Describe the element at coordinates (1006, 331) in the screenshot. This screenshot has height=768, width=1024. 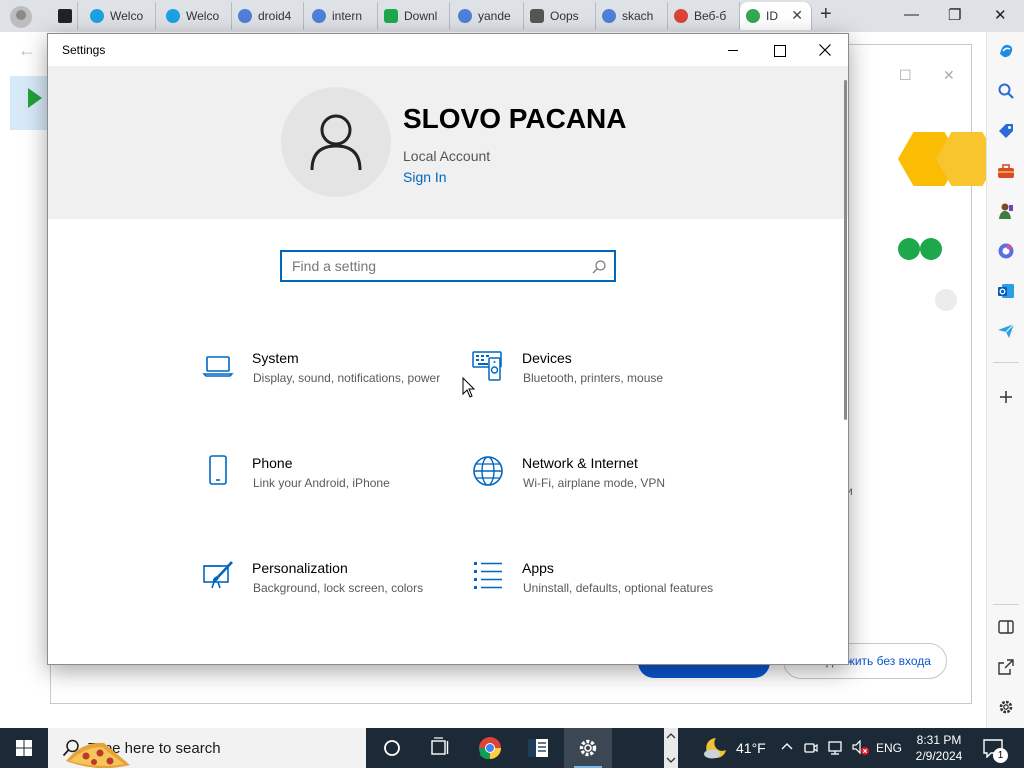
I see `send-icon` at that location.